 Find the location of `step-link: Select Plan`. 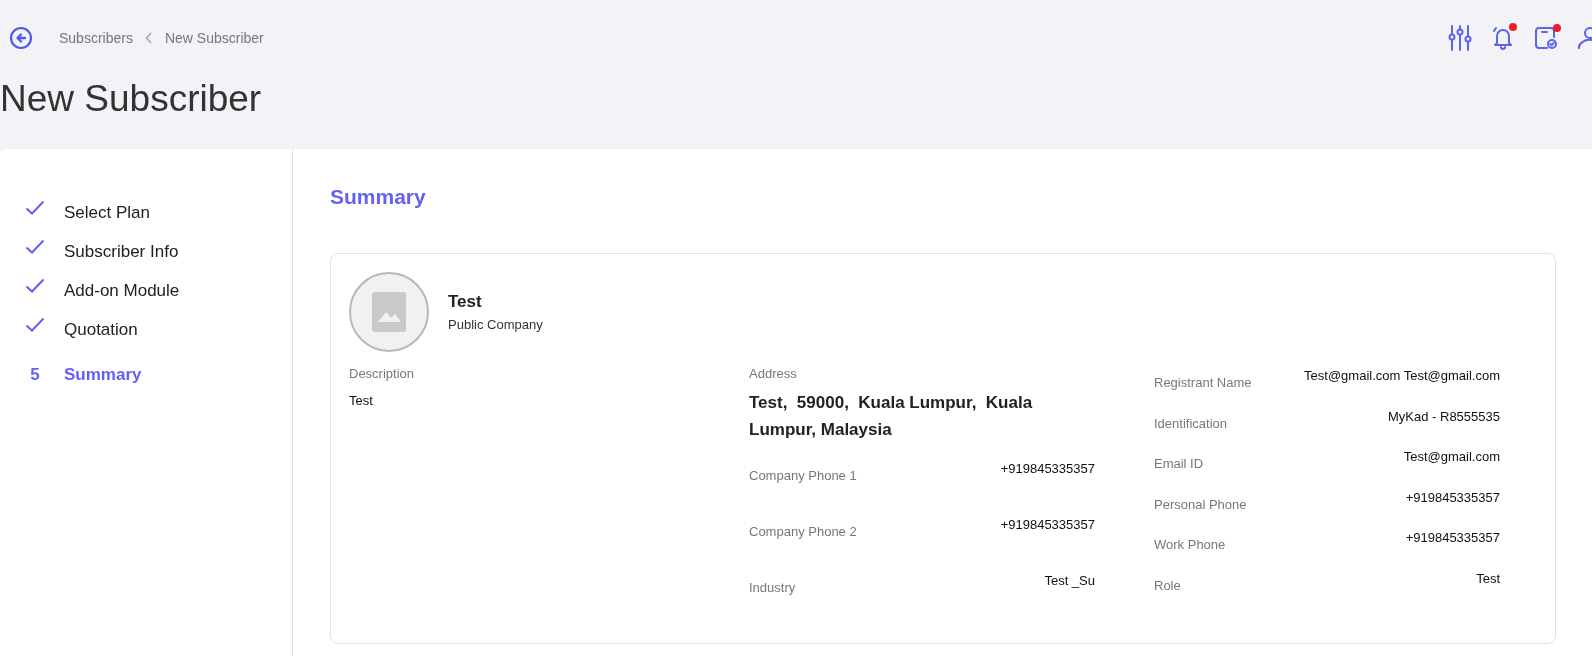

step-link: Select Plan is located at coordinates (107, 212).